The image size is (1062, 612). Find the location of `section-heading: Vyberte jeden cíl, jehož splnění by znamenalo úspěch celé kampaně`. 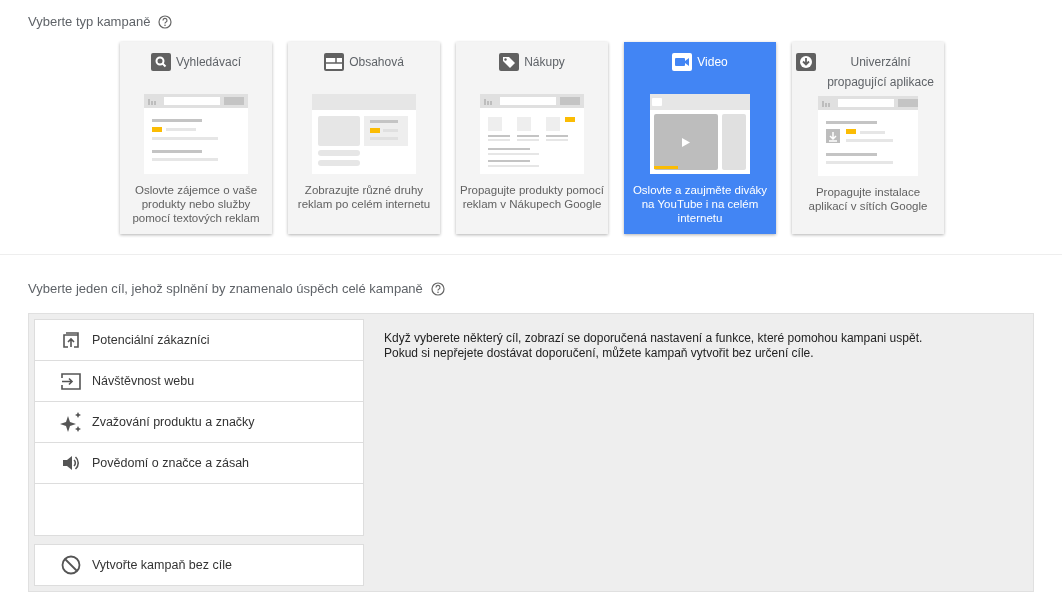

section-heading: Vyberte jeden cíl, jehož splnění by znamenalo úspěch celé kampaně is located at coordinates (225, 288).